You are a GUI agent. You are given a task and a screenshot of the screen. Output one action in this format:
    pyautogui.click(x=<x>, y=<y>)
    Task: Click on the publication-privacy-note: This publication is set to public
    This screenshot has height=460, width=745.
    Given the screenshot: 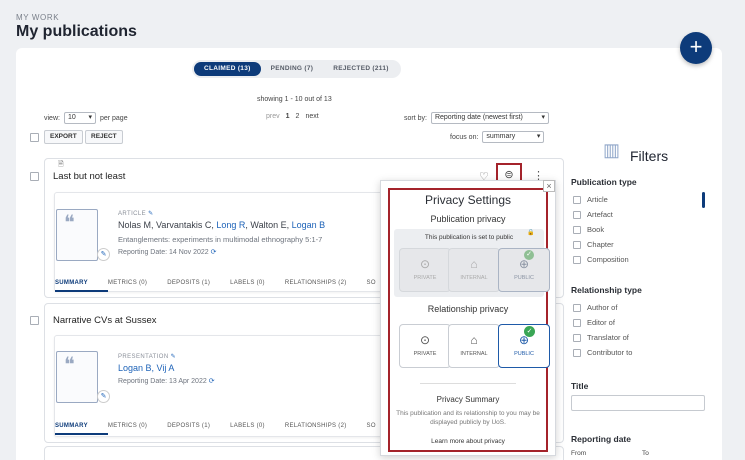 What is the action you would take?
    pyautogui.click(x=469, y=237)
    